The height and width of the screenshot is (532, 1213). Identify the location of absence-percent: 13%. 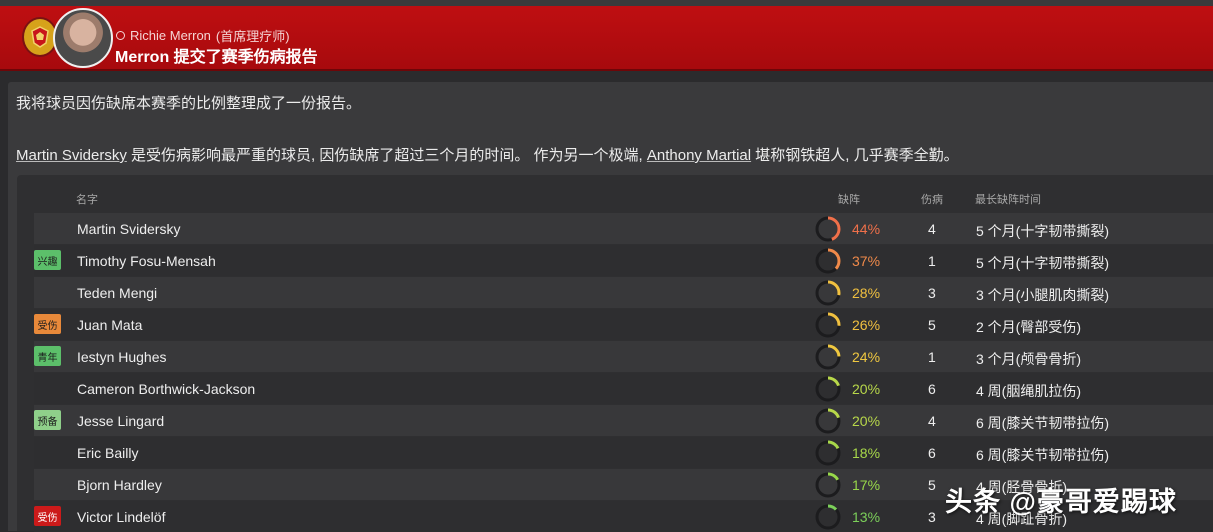
(866, 517).